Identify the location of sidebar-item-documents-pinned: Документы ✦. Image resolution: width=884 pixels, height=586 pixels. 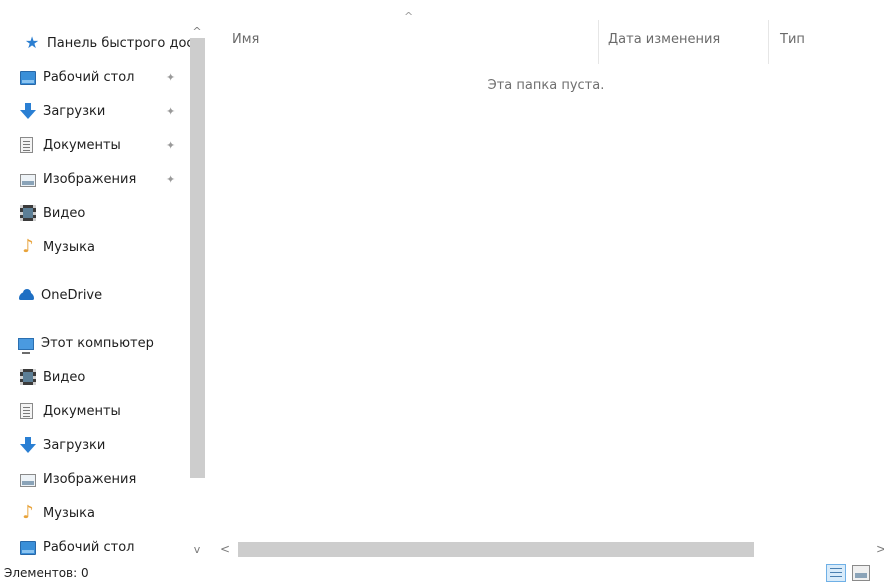
(87, 145).